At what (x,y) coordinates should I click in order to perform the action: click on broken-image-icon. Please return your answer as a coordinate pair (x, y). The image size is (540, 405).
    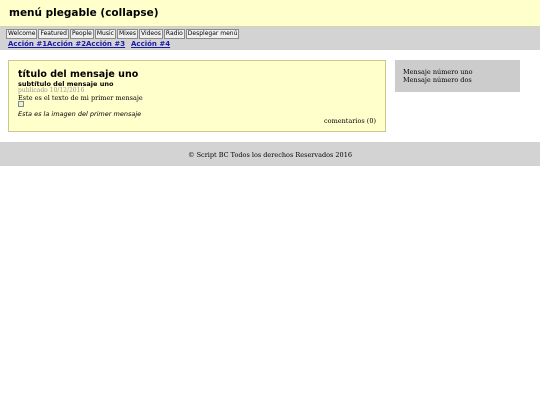
    Looking at the image, I should click on (21, 104).